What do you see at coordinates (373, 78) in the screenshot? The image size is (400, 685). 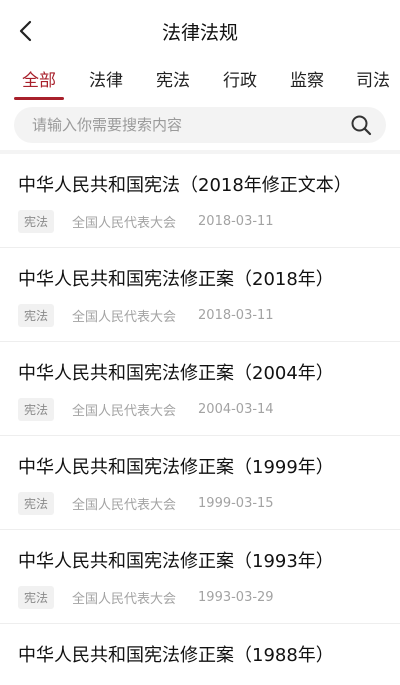 I see `tab-judicial: 司法` at bounding box center [373, 78].